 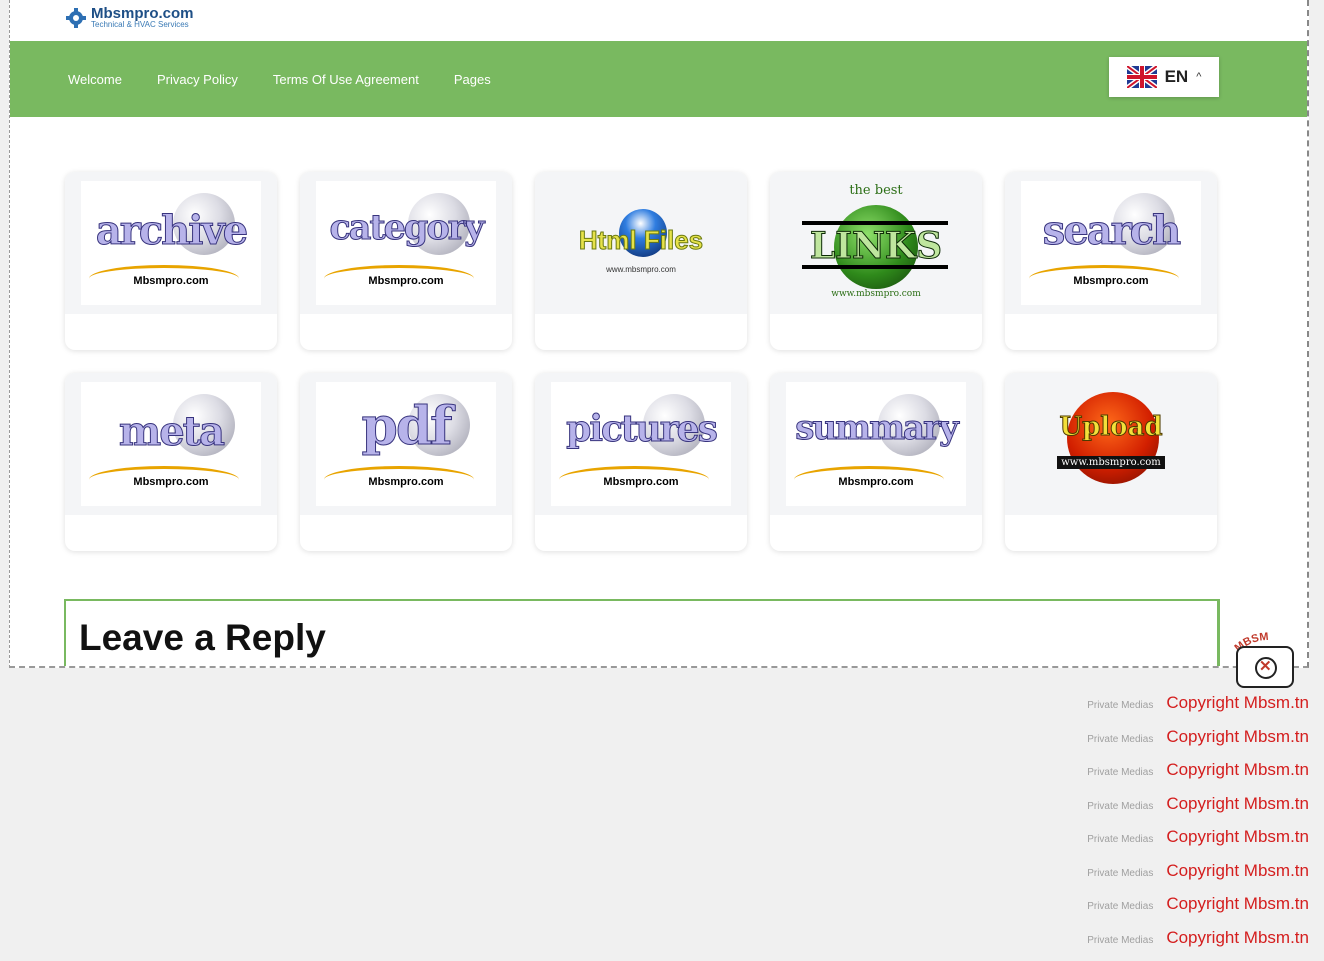 I want to click on card-upload: Upload www.mbsmpro.com, so click(x=1111, y=462).